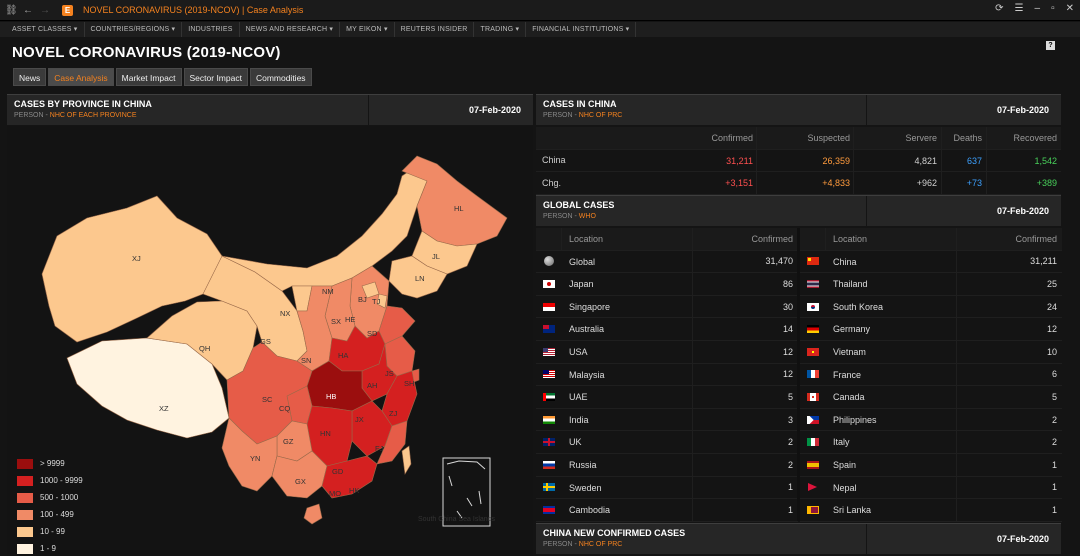  Describe the element at coordinates (931, 375) in the screenshot. I see `table-row: France 6` at that location.